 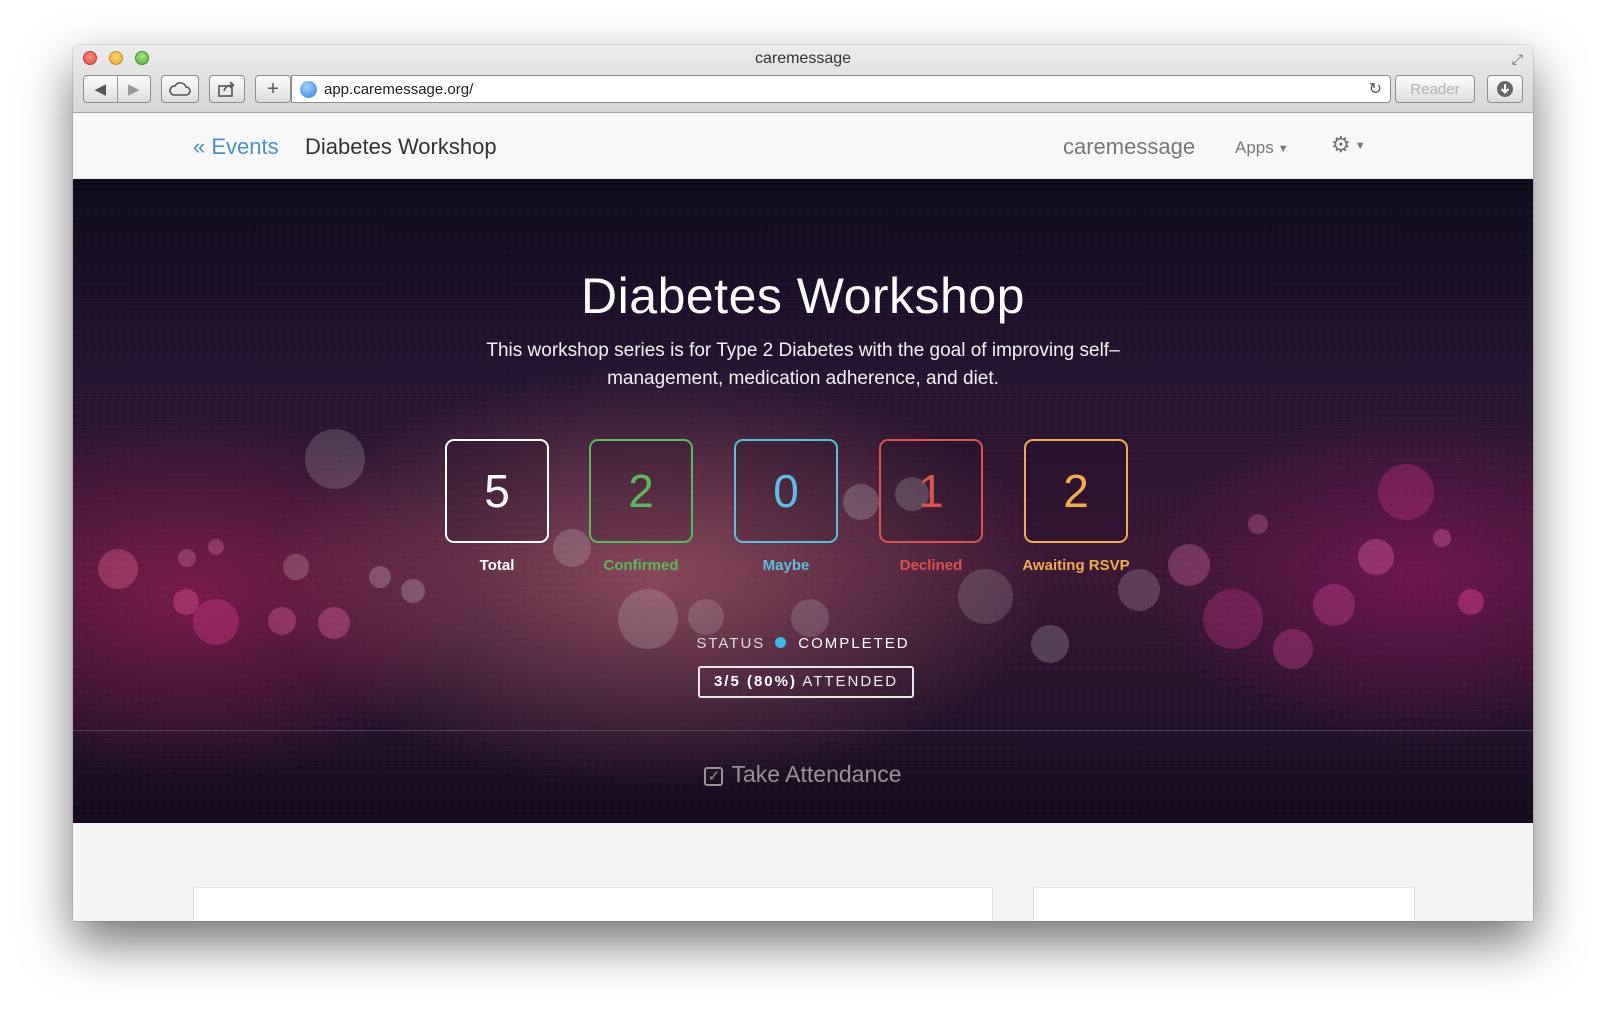 I want to click on stat-awaiting-rsvp: 2 Awaiting RSVP, so click(x=1076, y=506).